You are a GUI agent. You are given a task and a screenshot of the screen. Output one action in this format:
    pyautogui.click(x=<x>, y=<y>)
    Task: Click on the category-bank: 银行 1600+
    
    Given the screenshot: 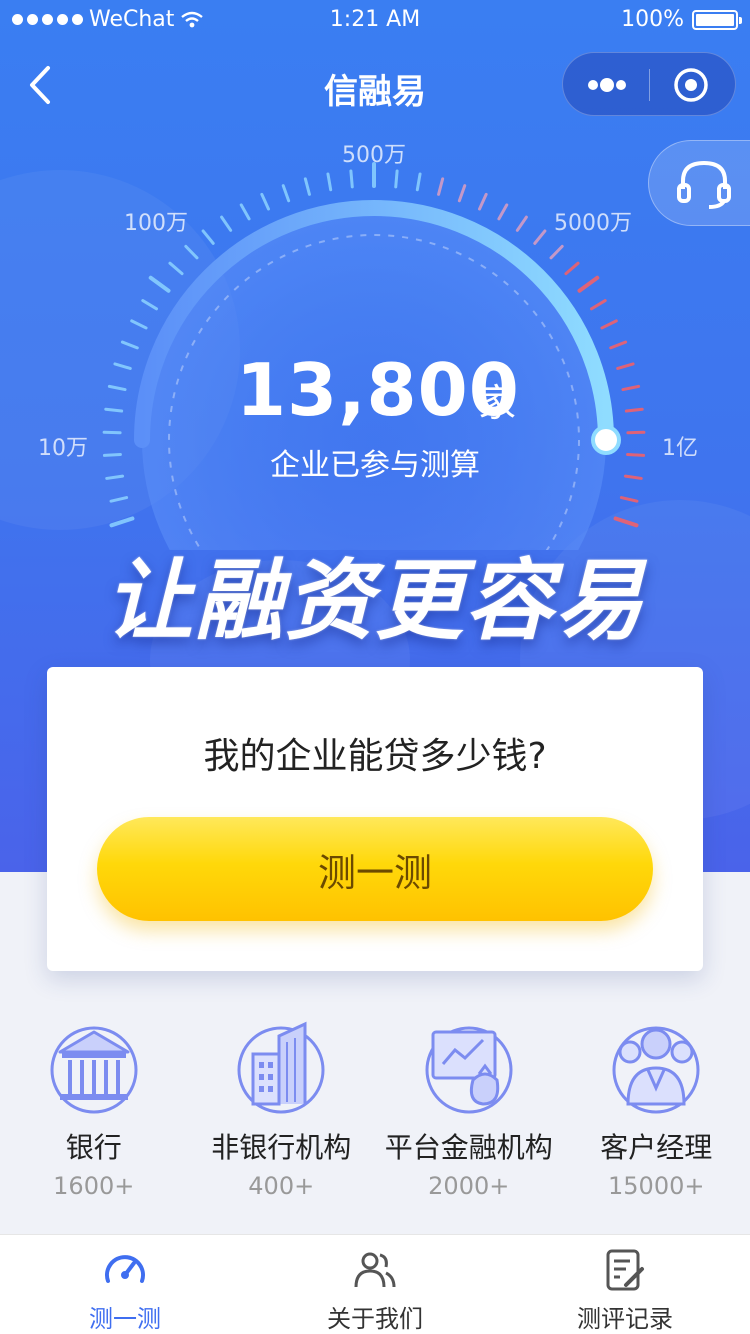 What is the action you would take?
    pyautogui.click(x=94, y=1109)
    